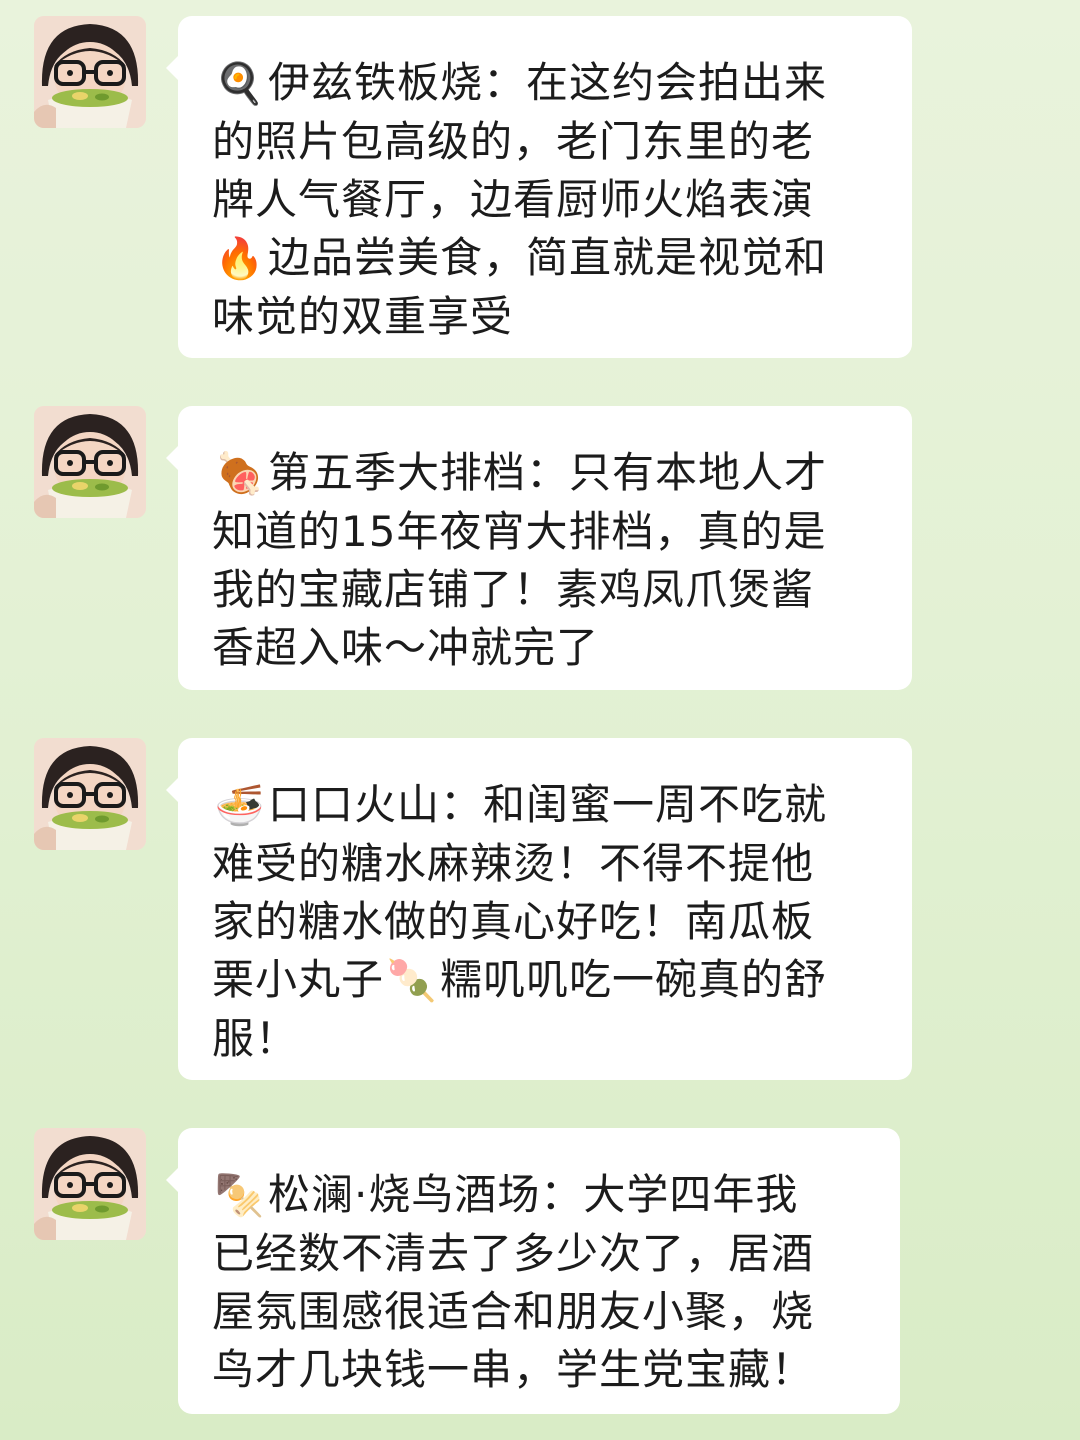 The image size is (1080, 1440). What do you see at coordinates (544, 258) in the screenshot?
I see `message-line: 🔥边品尝美食，简直就是视觉和` at bounding box center [544, 258].